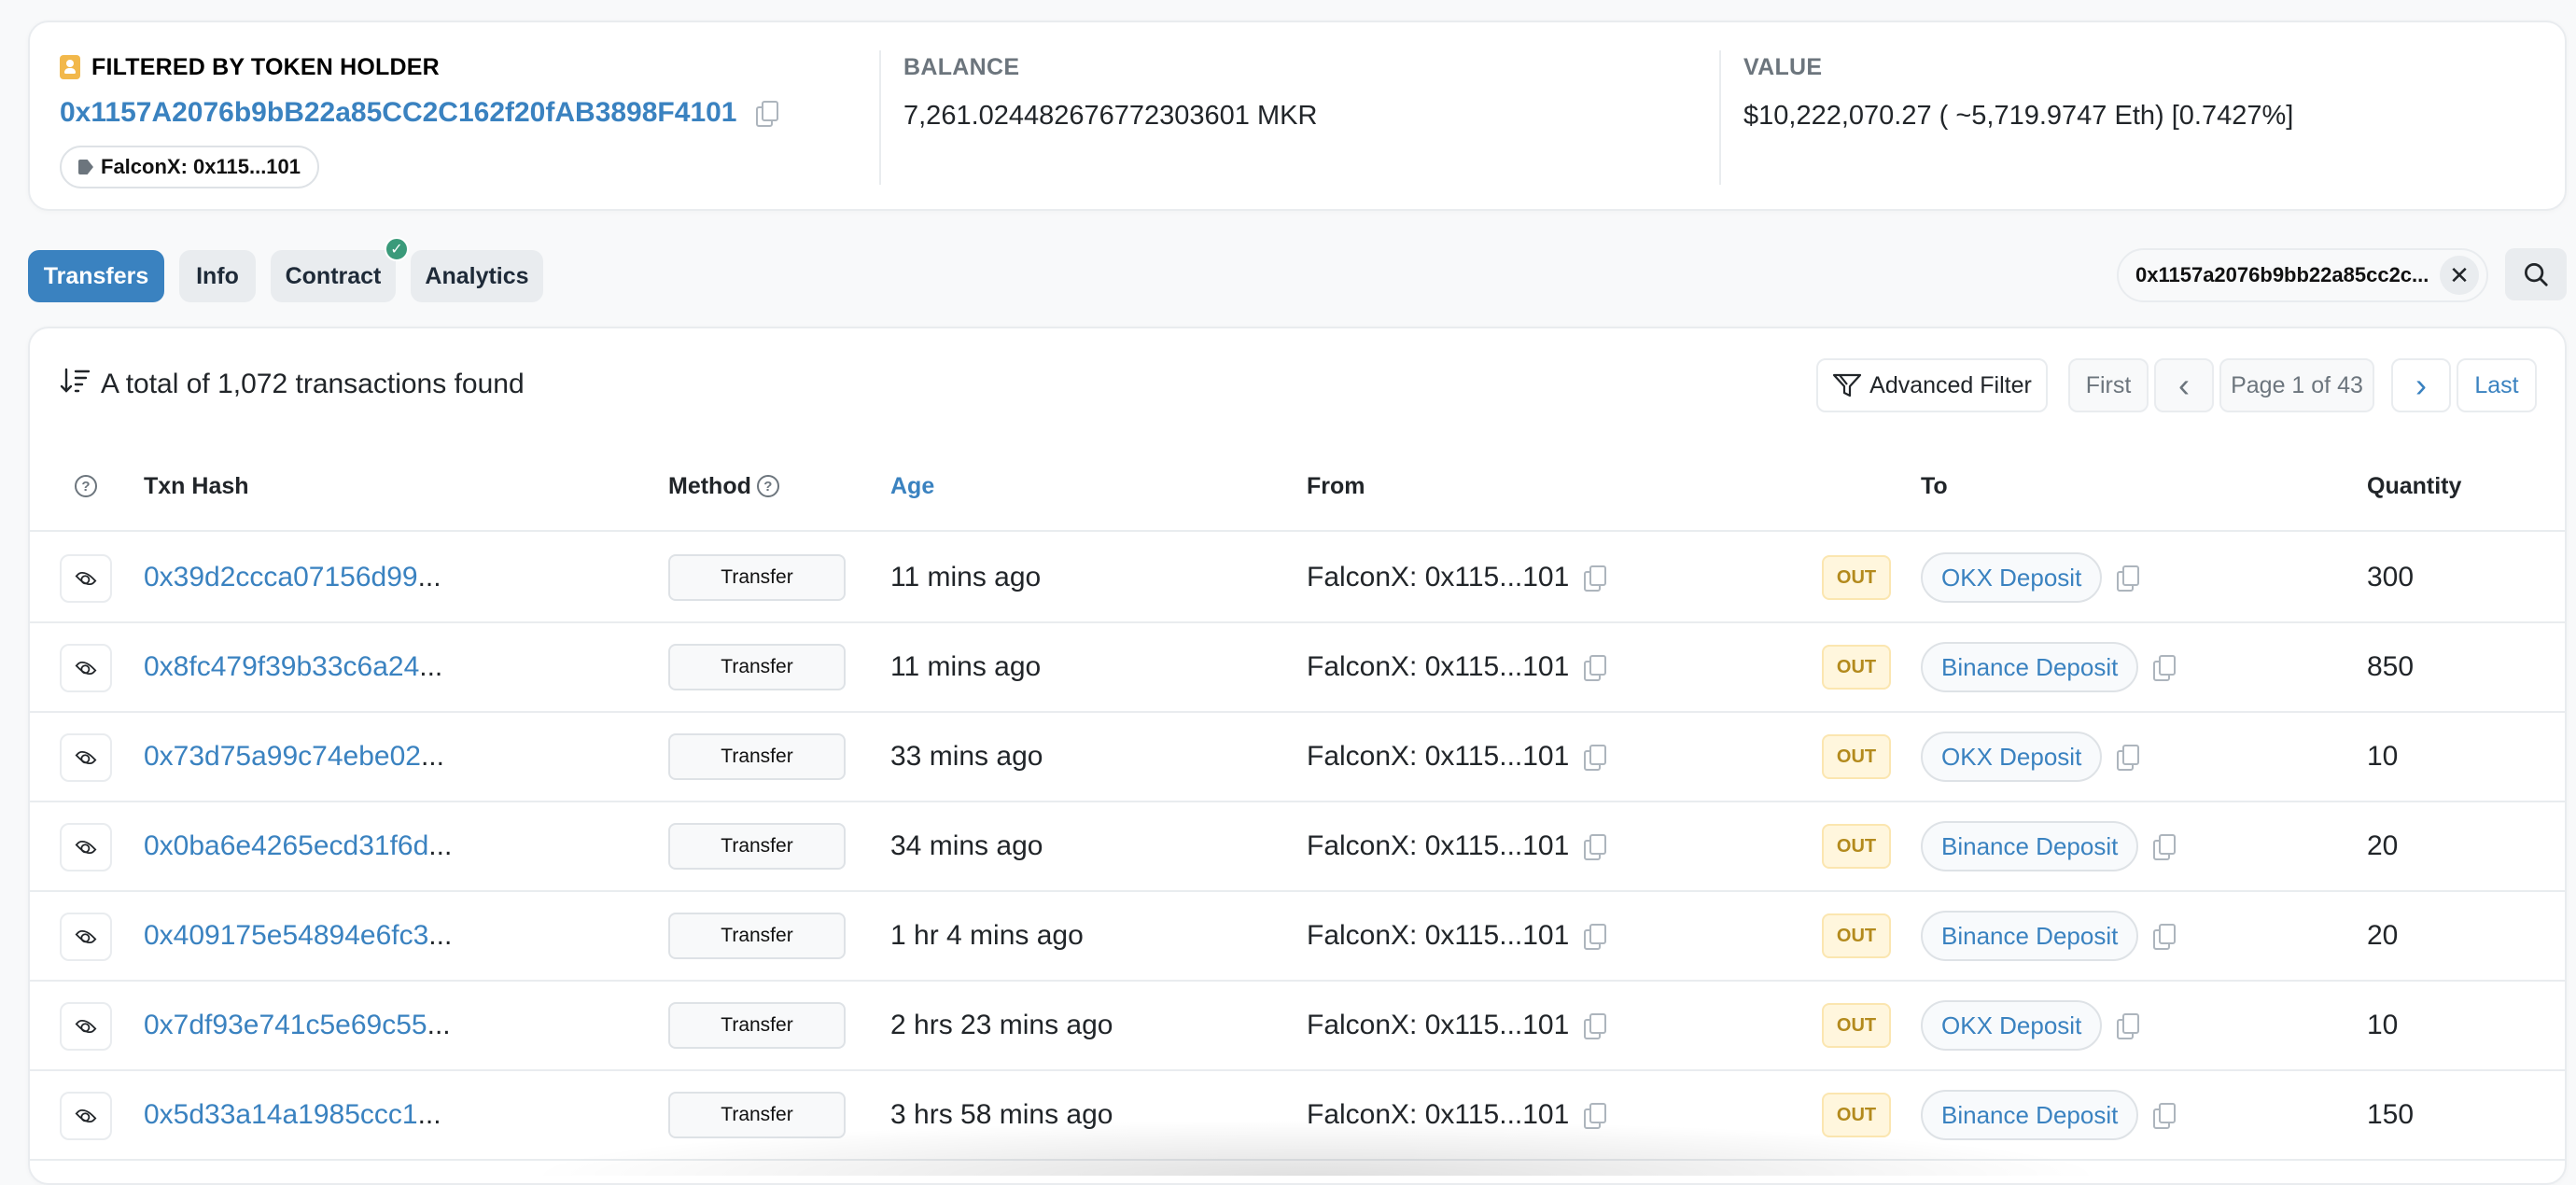  I want to click on txn-hash-link: 0x0ba6e4265ecd31f6d, so click(286, 846).